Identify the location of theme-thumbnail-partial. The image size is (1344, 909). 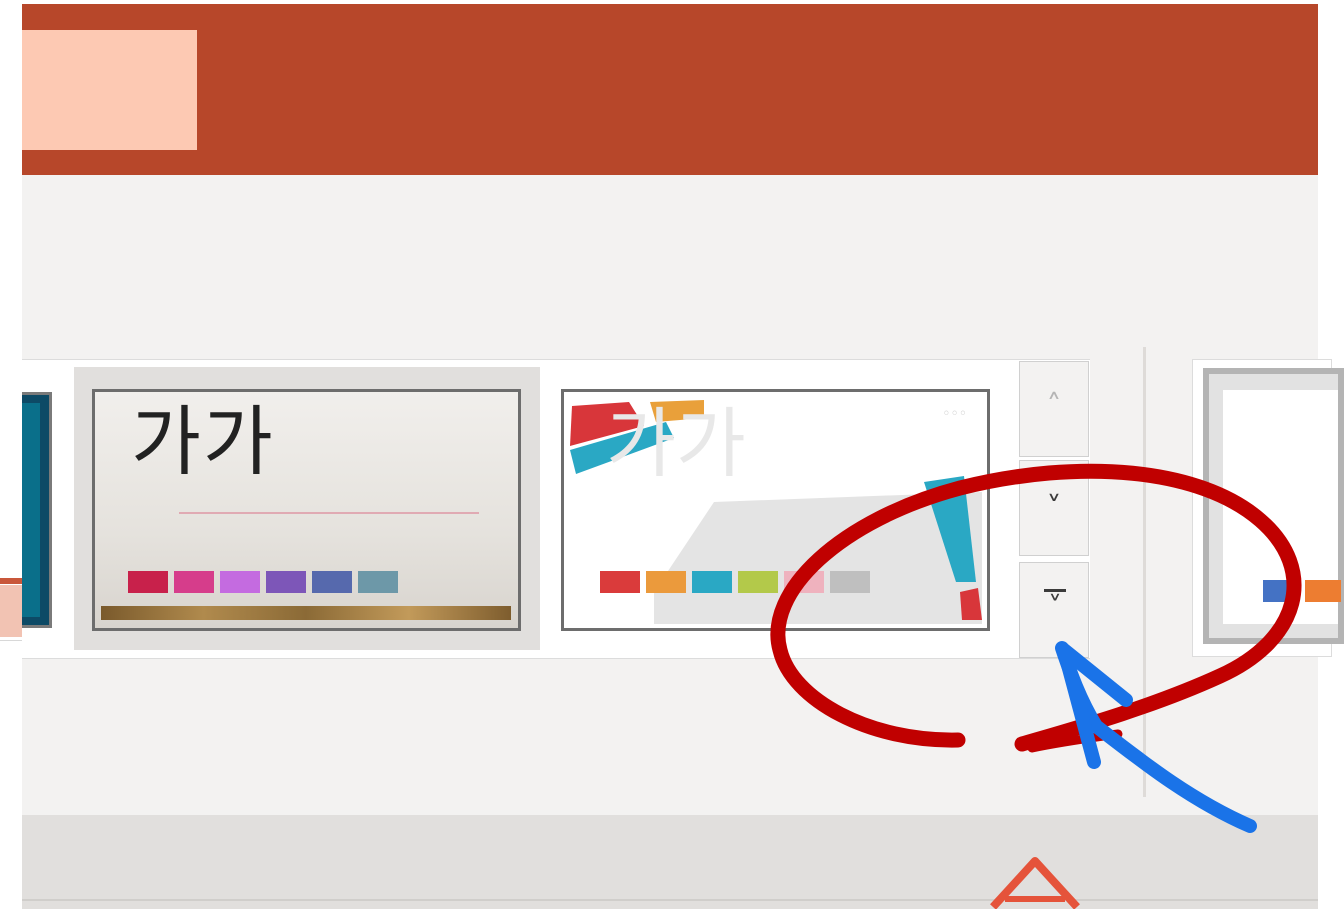
(37, 510).